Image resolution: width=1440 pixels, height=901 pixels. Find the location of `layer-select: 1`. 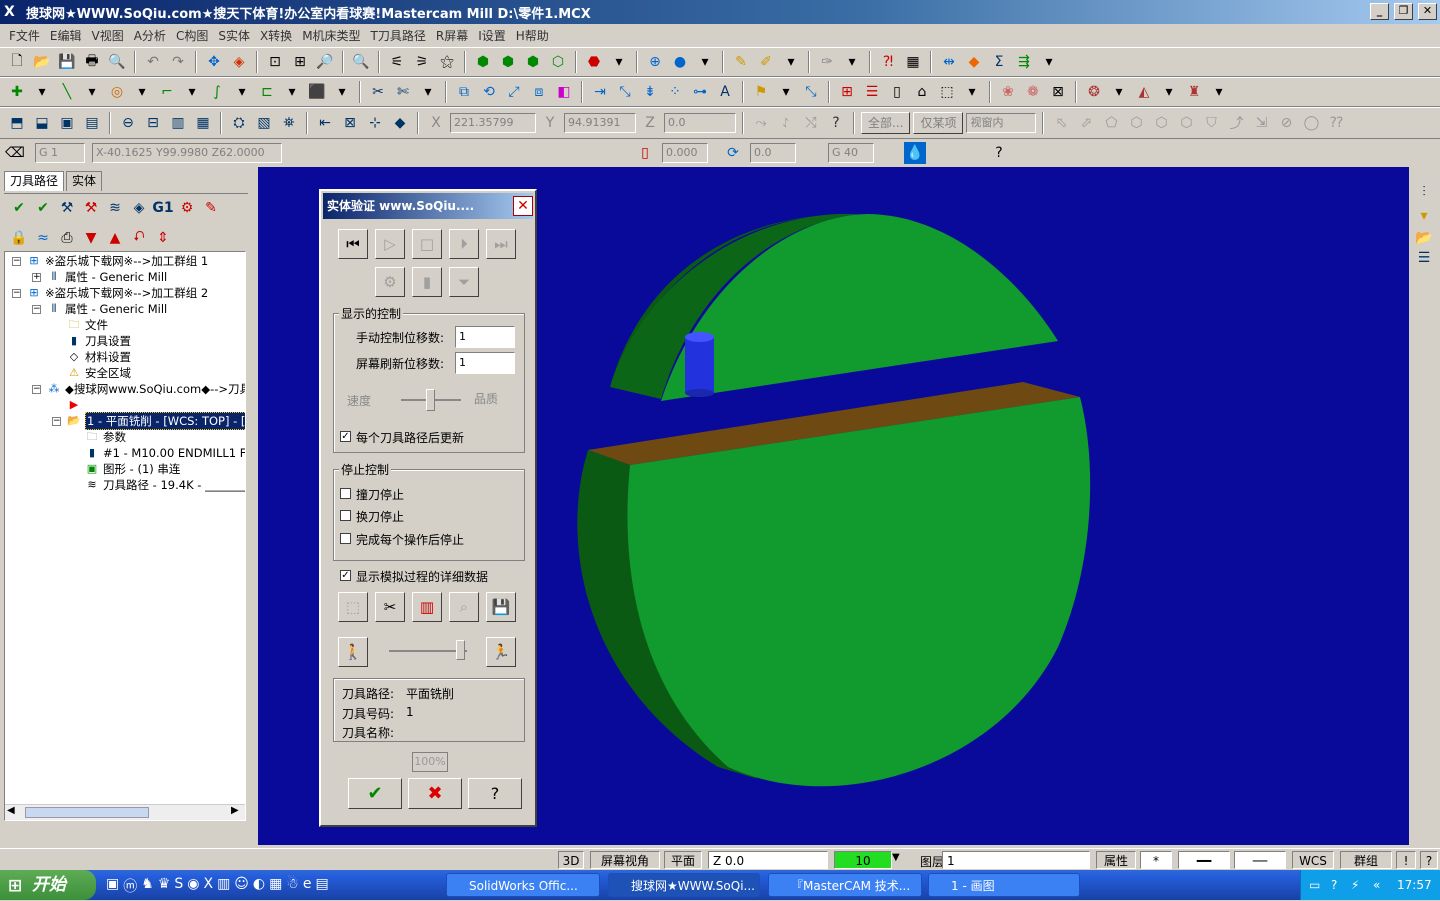

layer-select: 1 is located at coordinates (1016, 860).